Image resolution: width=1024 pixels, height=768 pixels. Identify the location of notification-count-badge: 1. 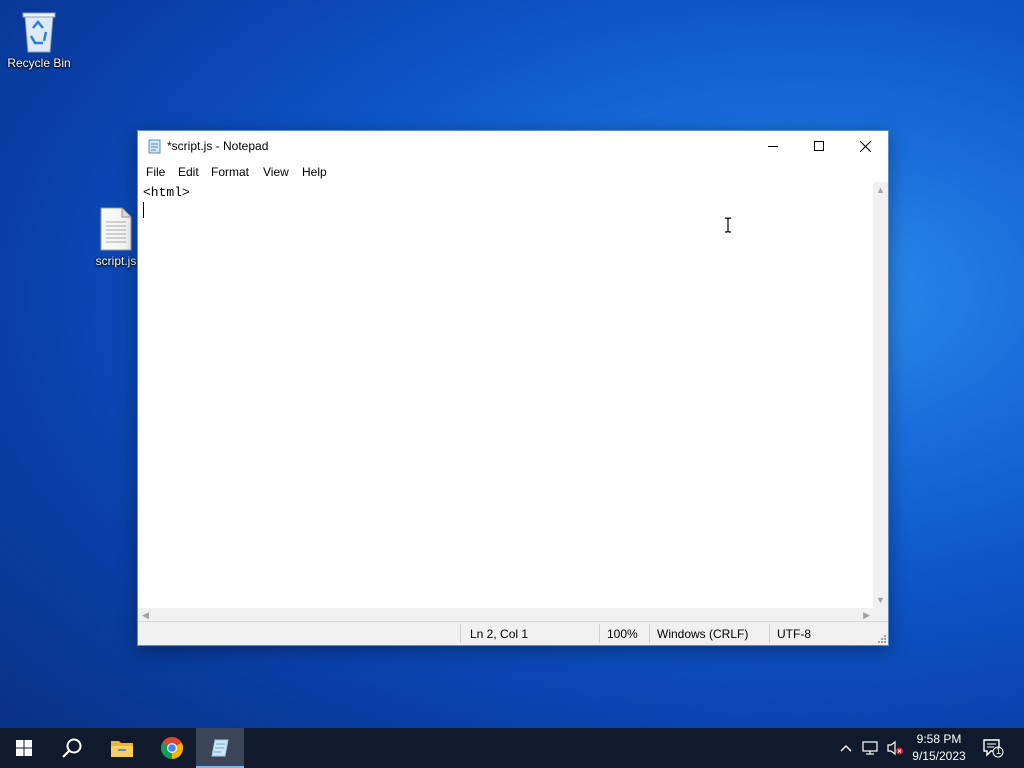
(999, 751).